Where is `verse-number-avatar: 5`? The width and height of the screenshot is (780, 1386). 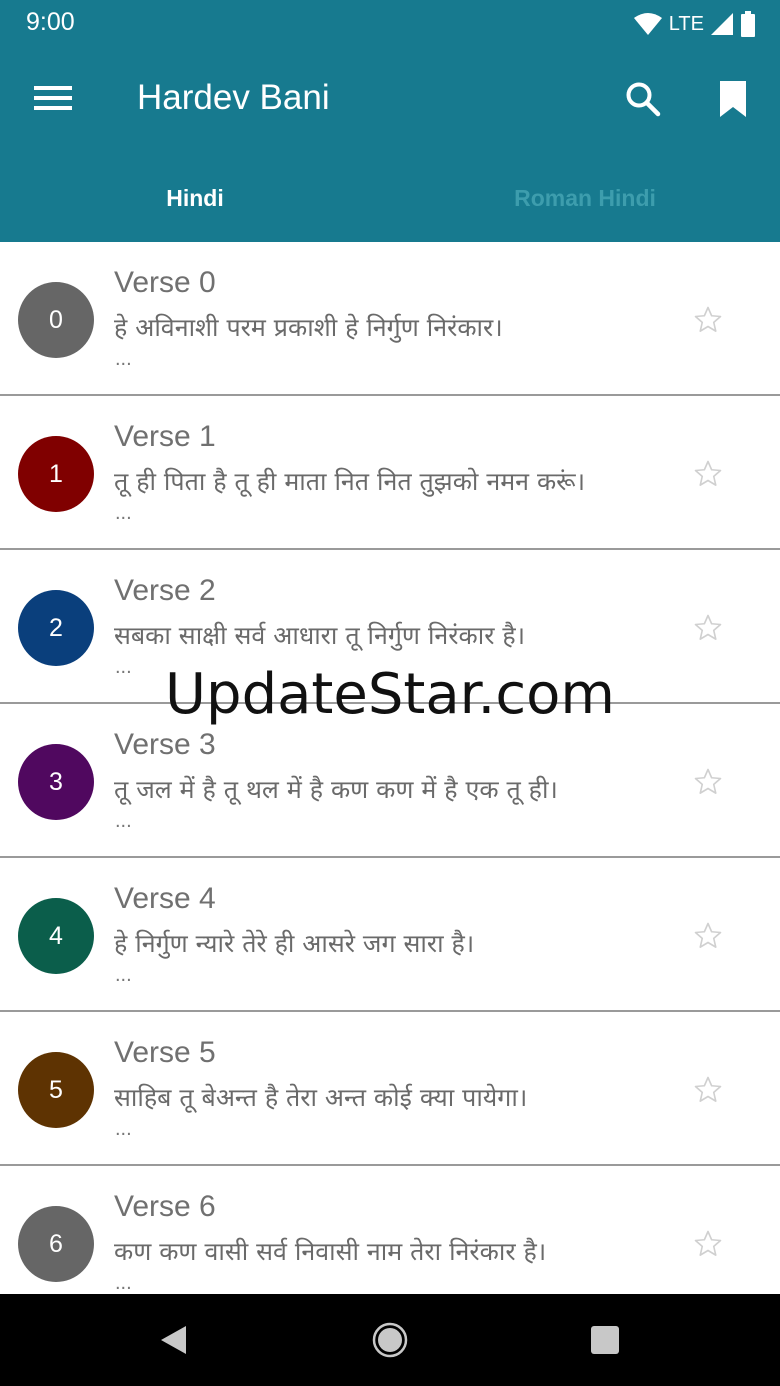
verse-number-avatar: 5 is located at coordinates (56, 1090).